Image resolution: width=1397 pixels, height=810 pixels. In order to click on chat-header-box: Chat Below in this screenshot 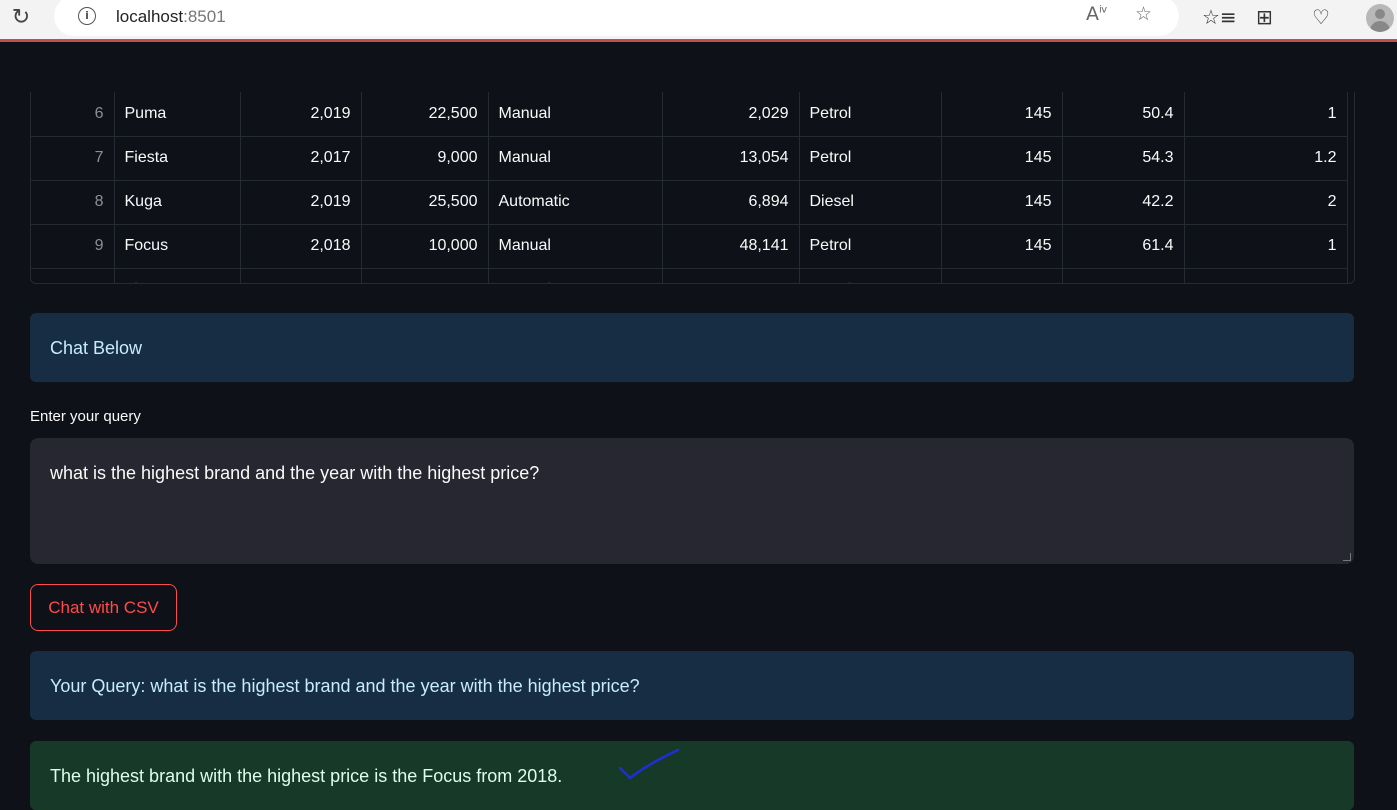, I will do `click(692, 347)`.